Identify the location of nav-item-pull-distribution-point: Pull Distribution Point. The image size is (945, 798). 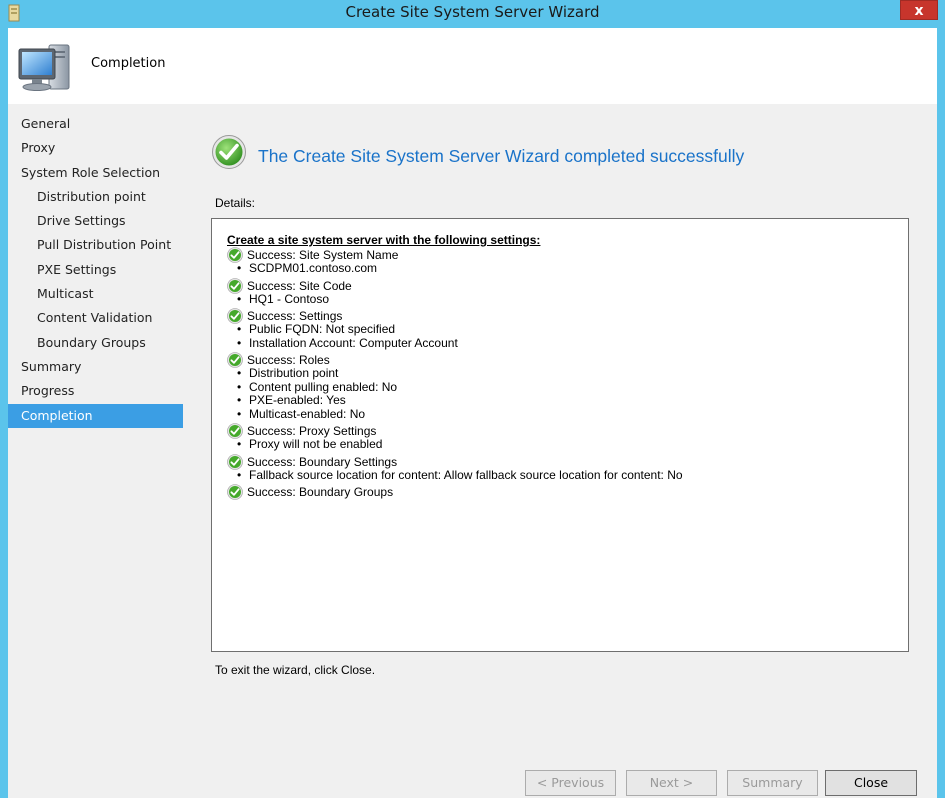
(95, 245).